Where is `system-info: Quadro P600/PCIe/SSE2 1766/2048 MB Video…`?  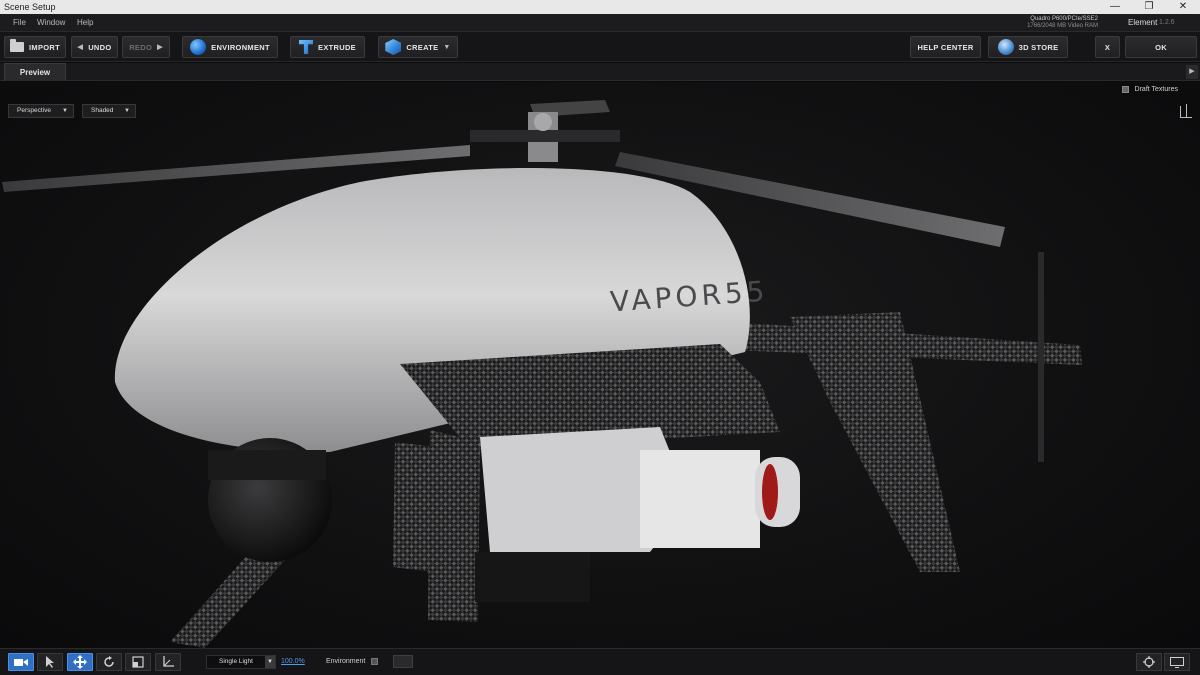 system-info: Quadro P600/PCIe/SSE2 1766/2048 MB Video… is located at coordinates (1062, 23).